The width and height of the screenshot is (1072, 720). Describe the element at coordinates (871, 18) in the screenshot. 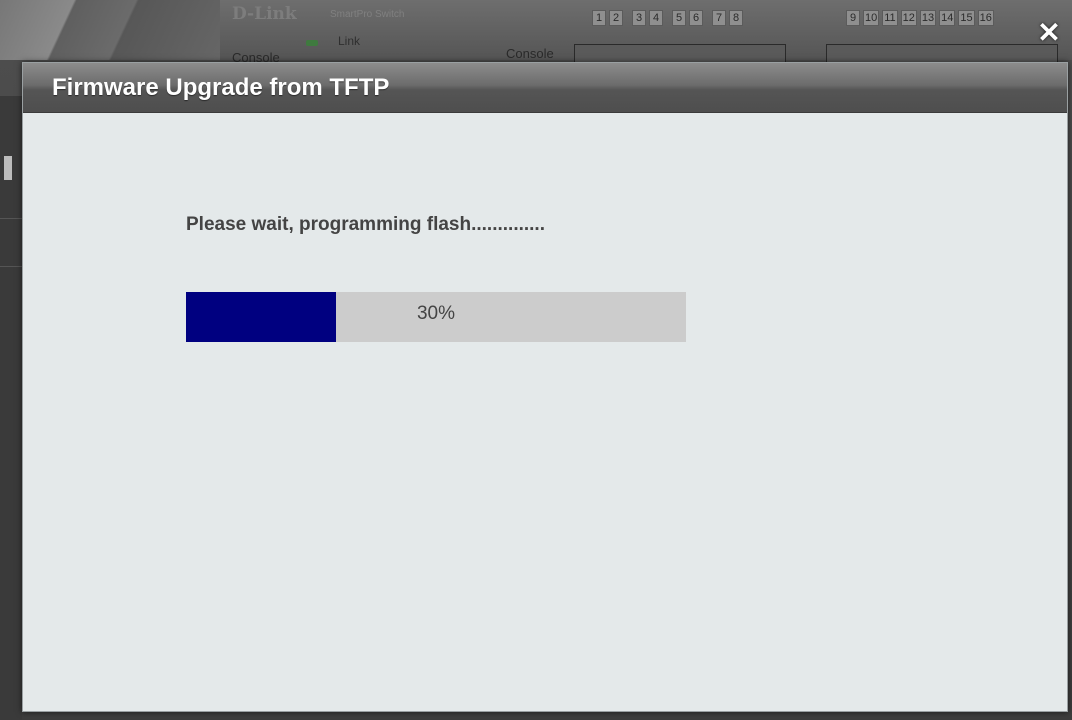

I see `port-indicator: 10` at that location.